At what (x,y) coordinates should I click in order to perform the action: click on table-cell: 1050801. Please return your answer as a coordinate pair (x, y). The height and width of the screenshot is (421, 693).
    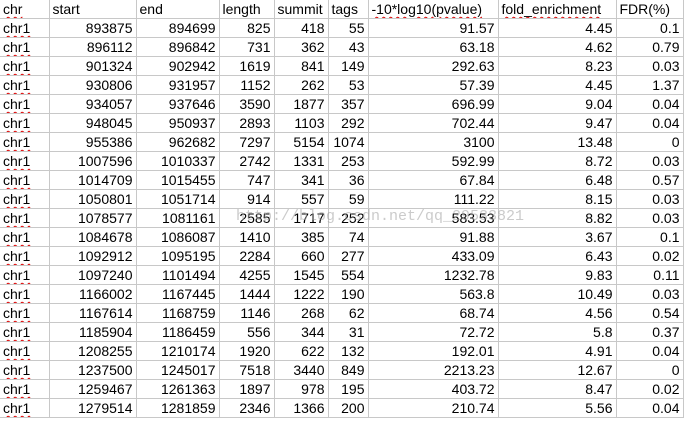
    Looking at the image, I should click on (93, 199).